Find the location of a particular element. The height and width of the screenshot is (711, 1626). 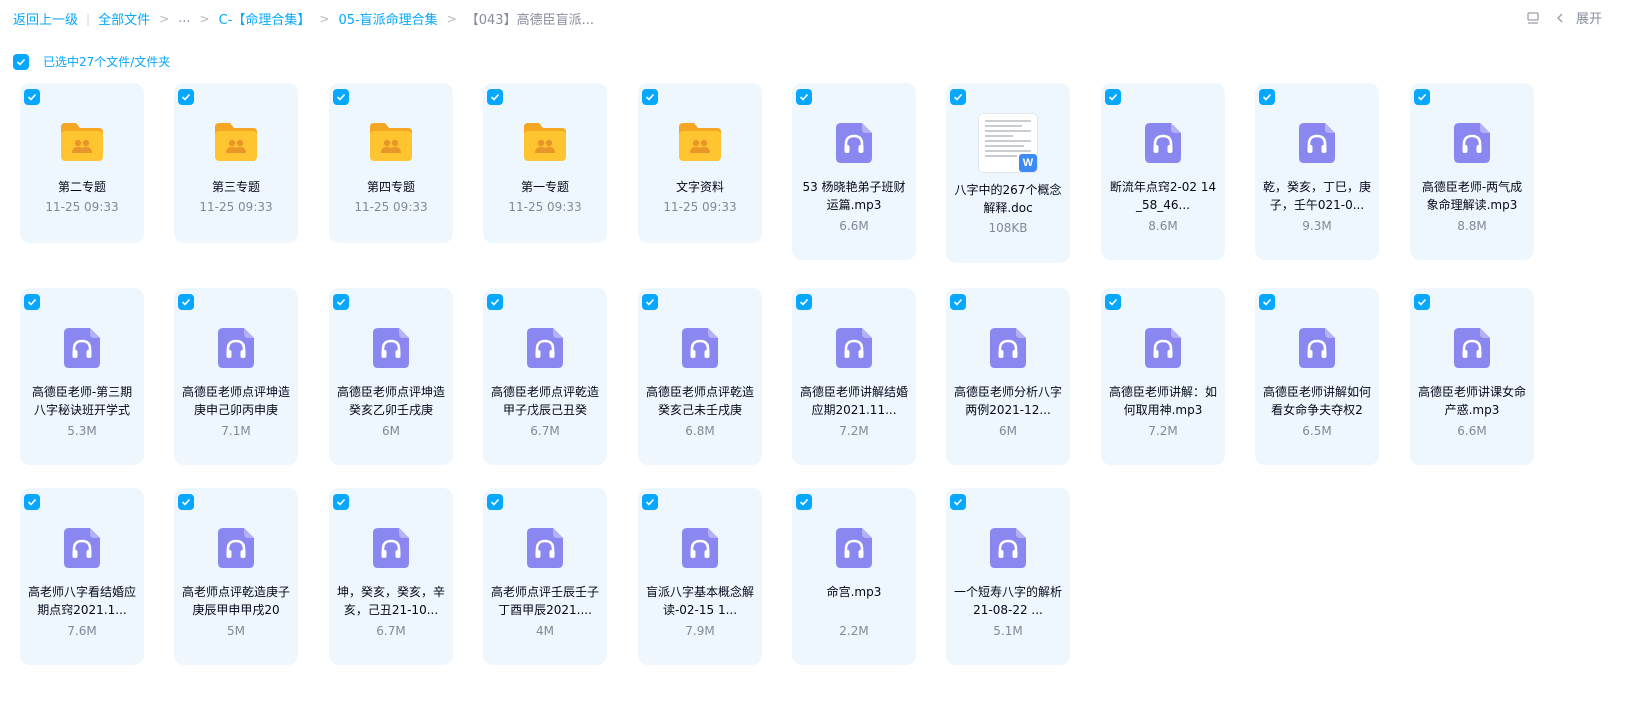

file-name: 文字资料 is located at coordinates (699, 187).